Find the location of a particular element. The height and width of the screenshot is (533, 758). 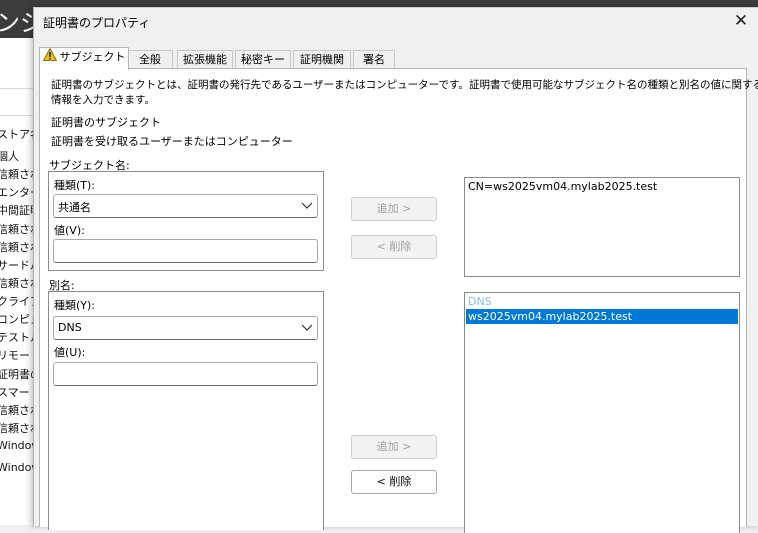

tab-label: 署名 is located at coordinates (374, 59).